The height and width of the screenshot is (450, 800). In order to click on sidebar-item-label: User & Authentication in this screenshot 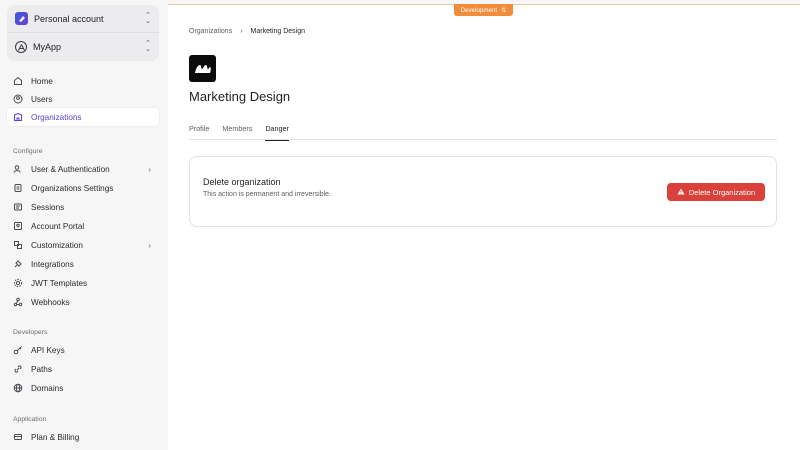, I will do `click(70, 169)`.